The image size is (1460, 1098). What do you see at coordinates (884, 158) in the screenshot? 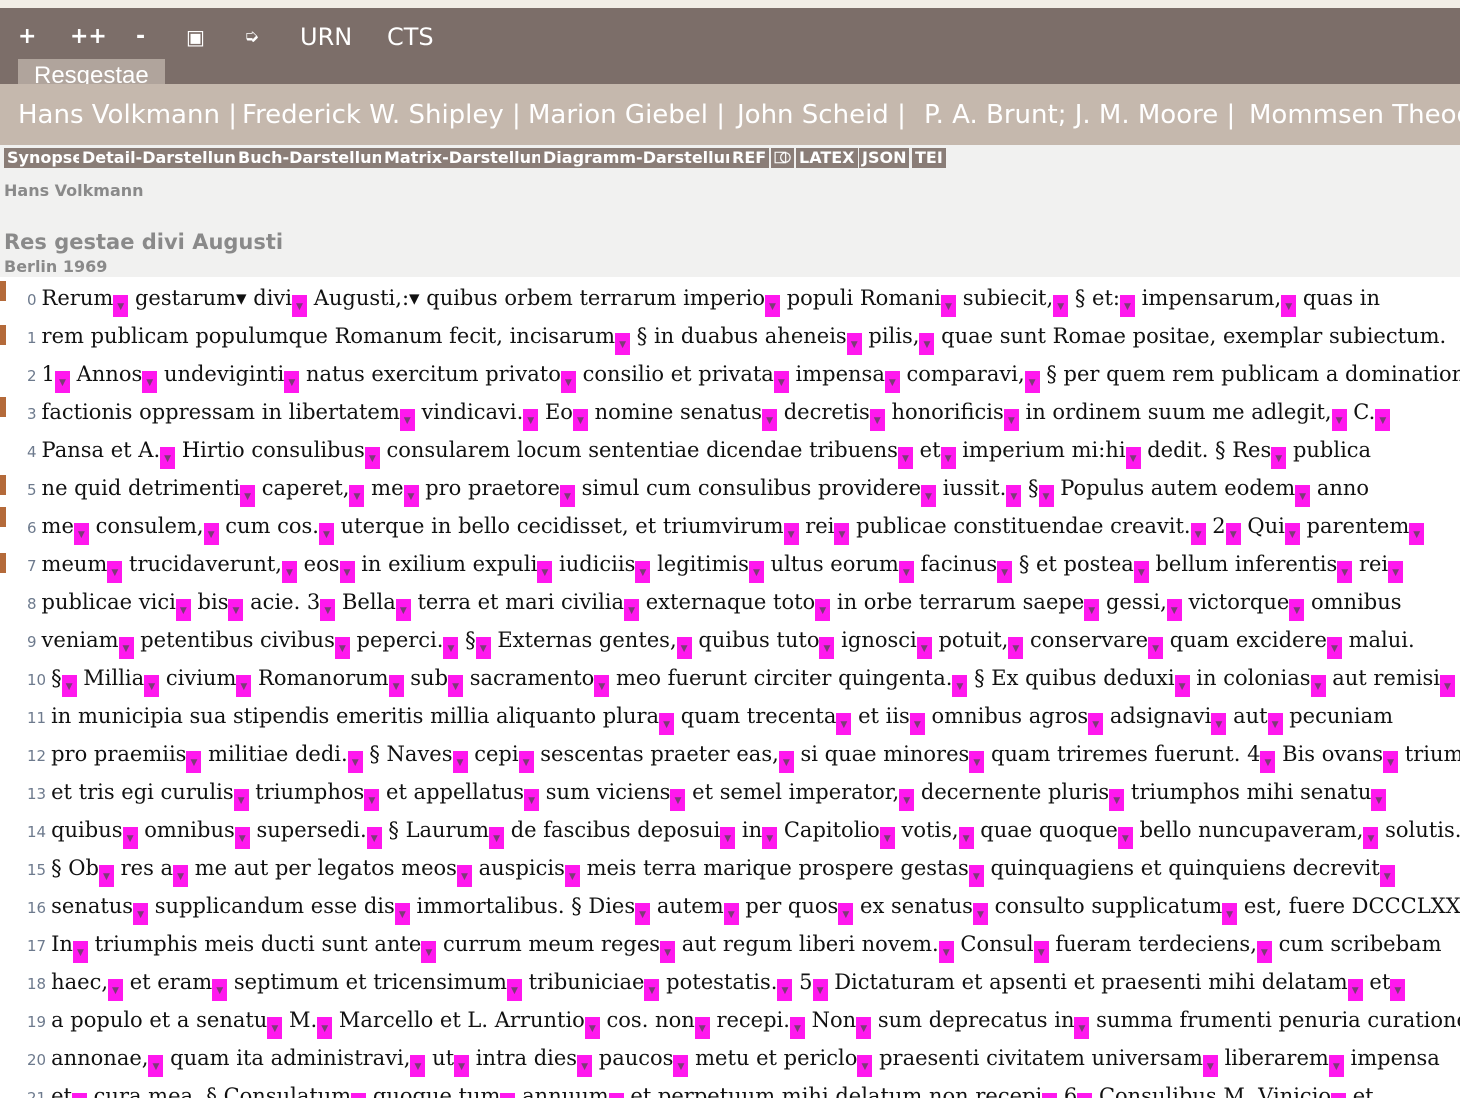
I see `json-button: JSON` at bounding box center [884, 158].